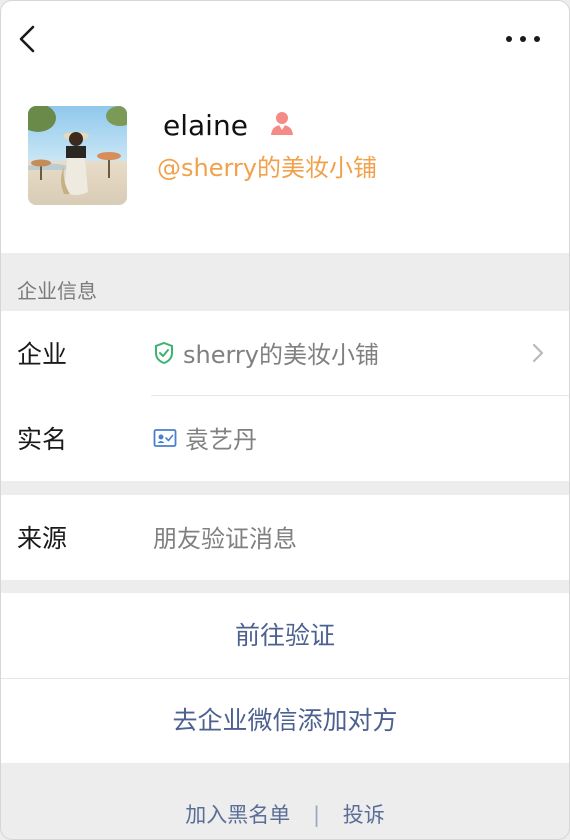 This screenshot has width=570, height=840. I want to click on id-card-icon, so click(165, 437).